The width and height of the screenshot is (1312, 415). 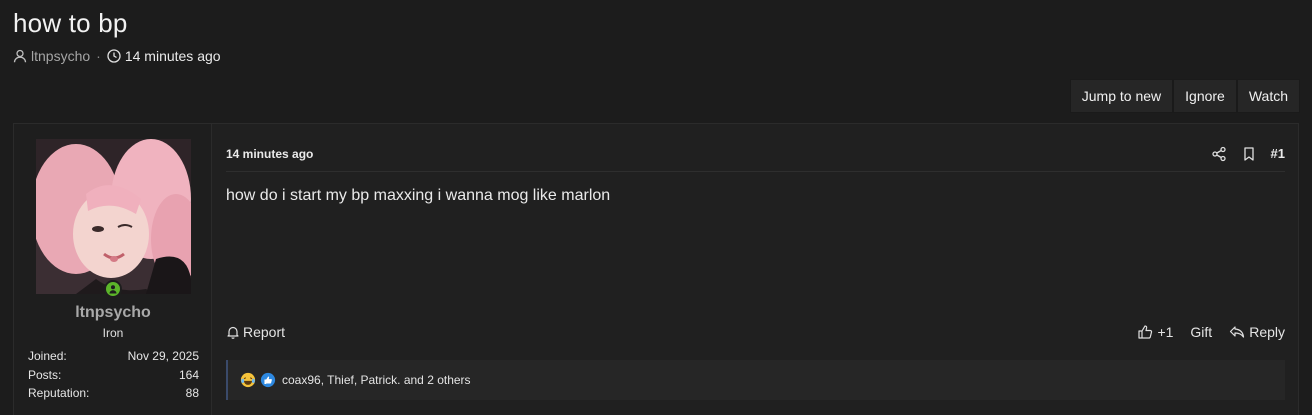 I want to click on laughing-crying-emoji-icon, so click(x=248, y=380).